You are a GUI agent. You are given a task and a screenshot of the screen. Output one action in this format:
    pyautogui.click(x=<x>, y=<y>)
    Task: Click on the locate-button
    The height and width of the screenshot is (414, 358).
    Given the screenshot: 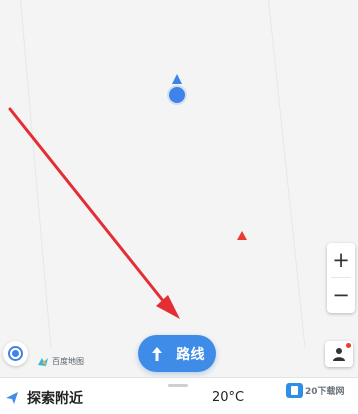 What is the action you would take?
    pyautogui.click(x=15, y=353)
    